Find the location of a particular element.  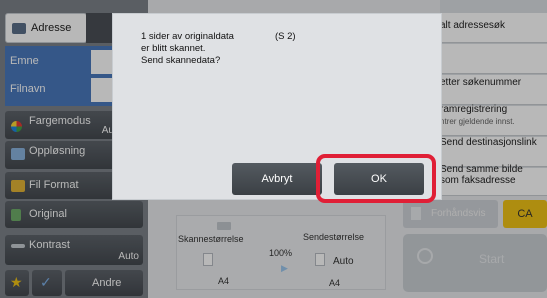

dialog-message-line-1: 1 sider av originaldata is located at coordinates (187, 36).